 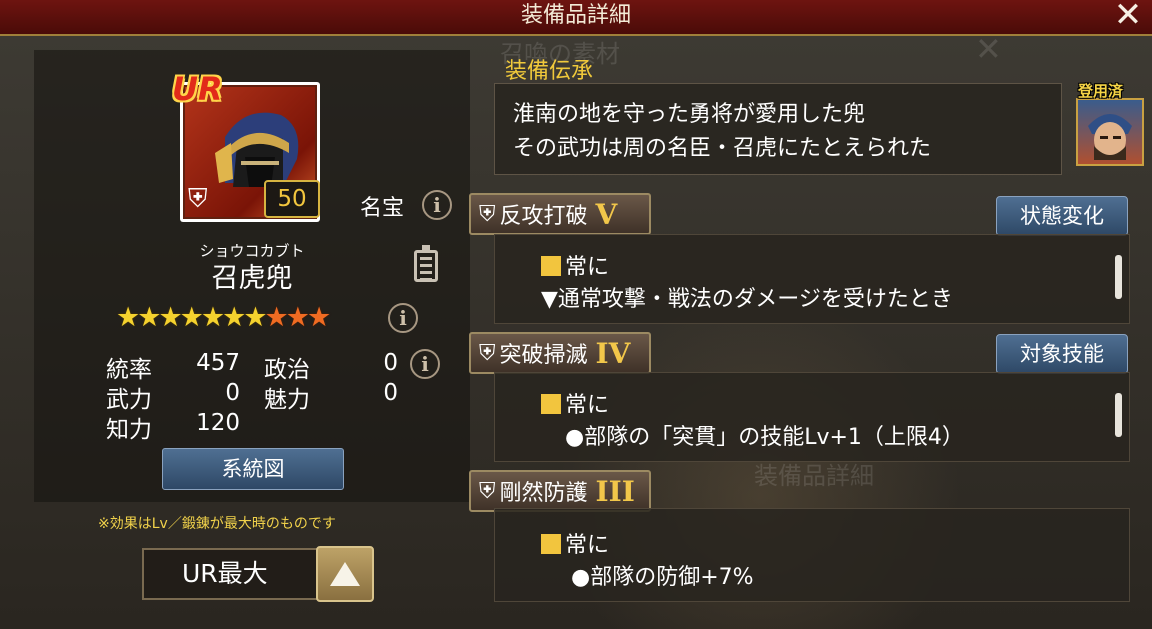 What do you see at coordinates (543, 355) in the screenshot?
I see `skill-name: 突破掃滅` at bounding box center [543, 355].